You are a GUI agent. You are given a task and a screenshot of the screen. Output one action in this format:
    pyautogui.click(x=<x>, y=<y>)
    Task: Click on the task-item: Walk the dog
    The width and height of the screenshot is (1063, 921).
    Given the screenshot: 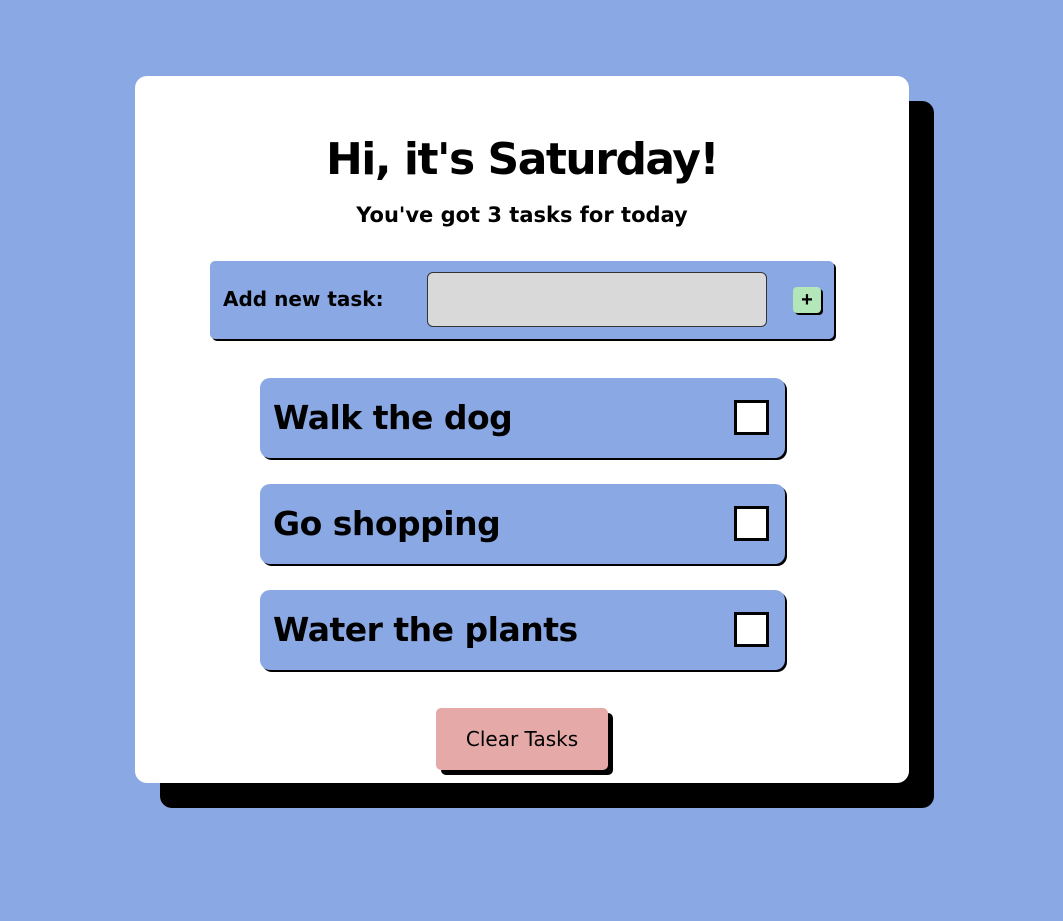 What is the action you would take?
    pyautogui.click(x=522, y=418)
    